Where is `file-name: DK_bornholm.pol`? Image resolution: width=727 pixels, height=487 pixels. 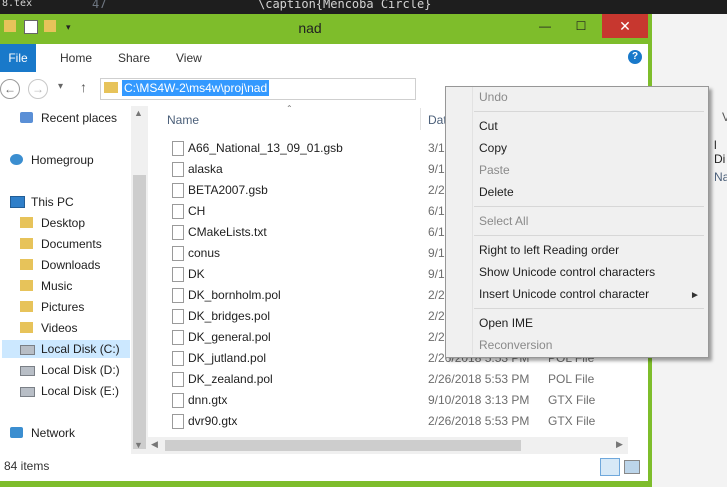 file-name: DK_bornholm.pol is located at coordinates (234, 295).